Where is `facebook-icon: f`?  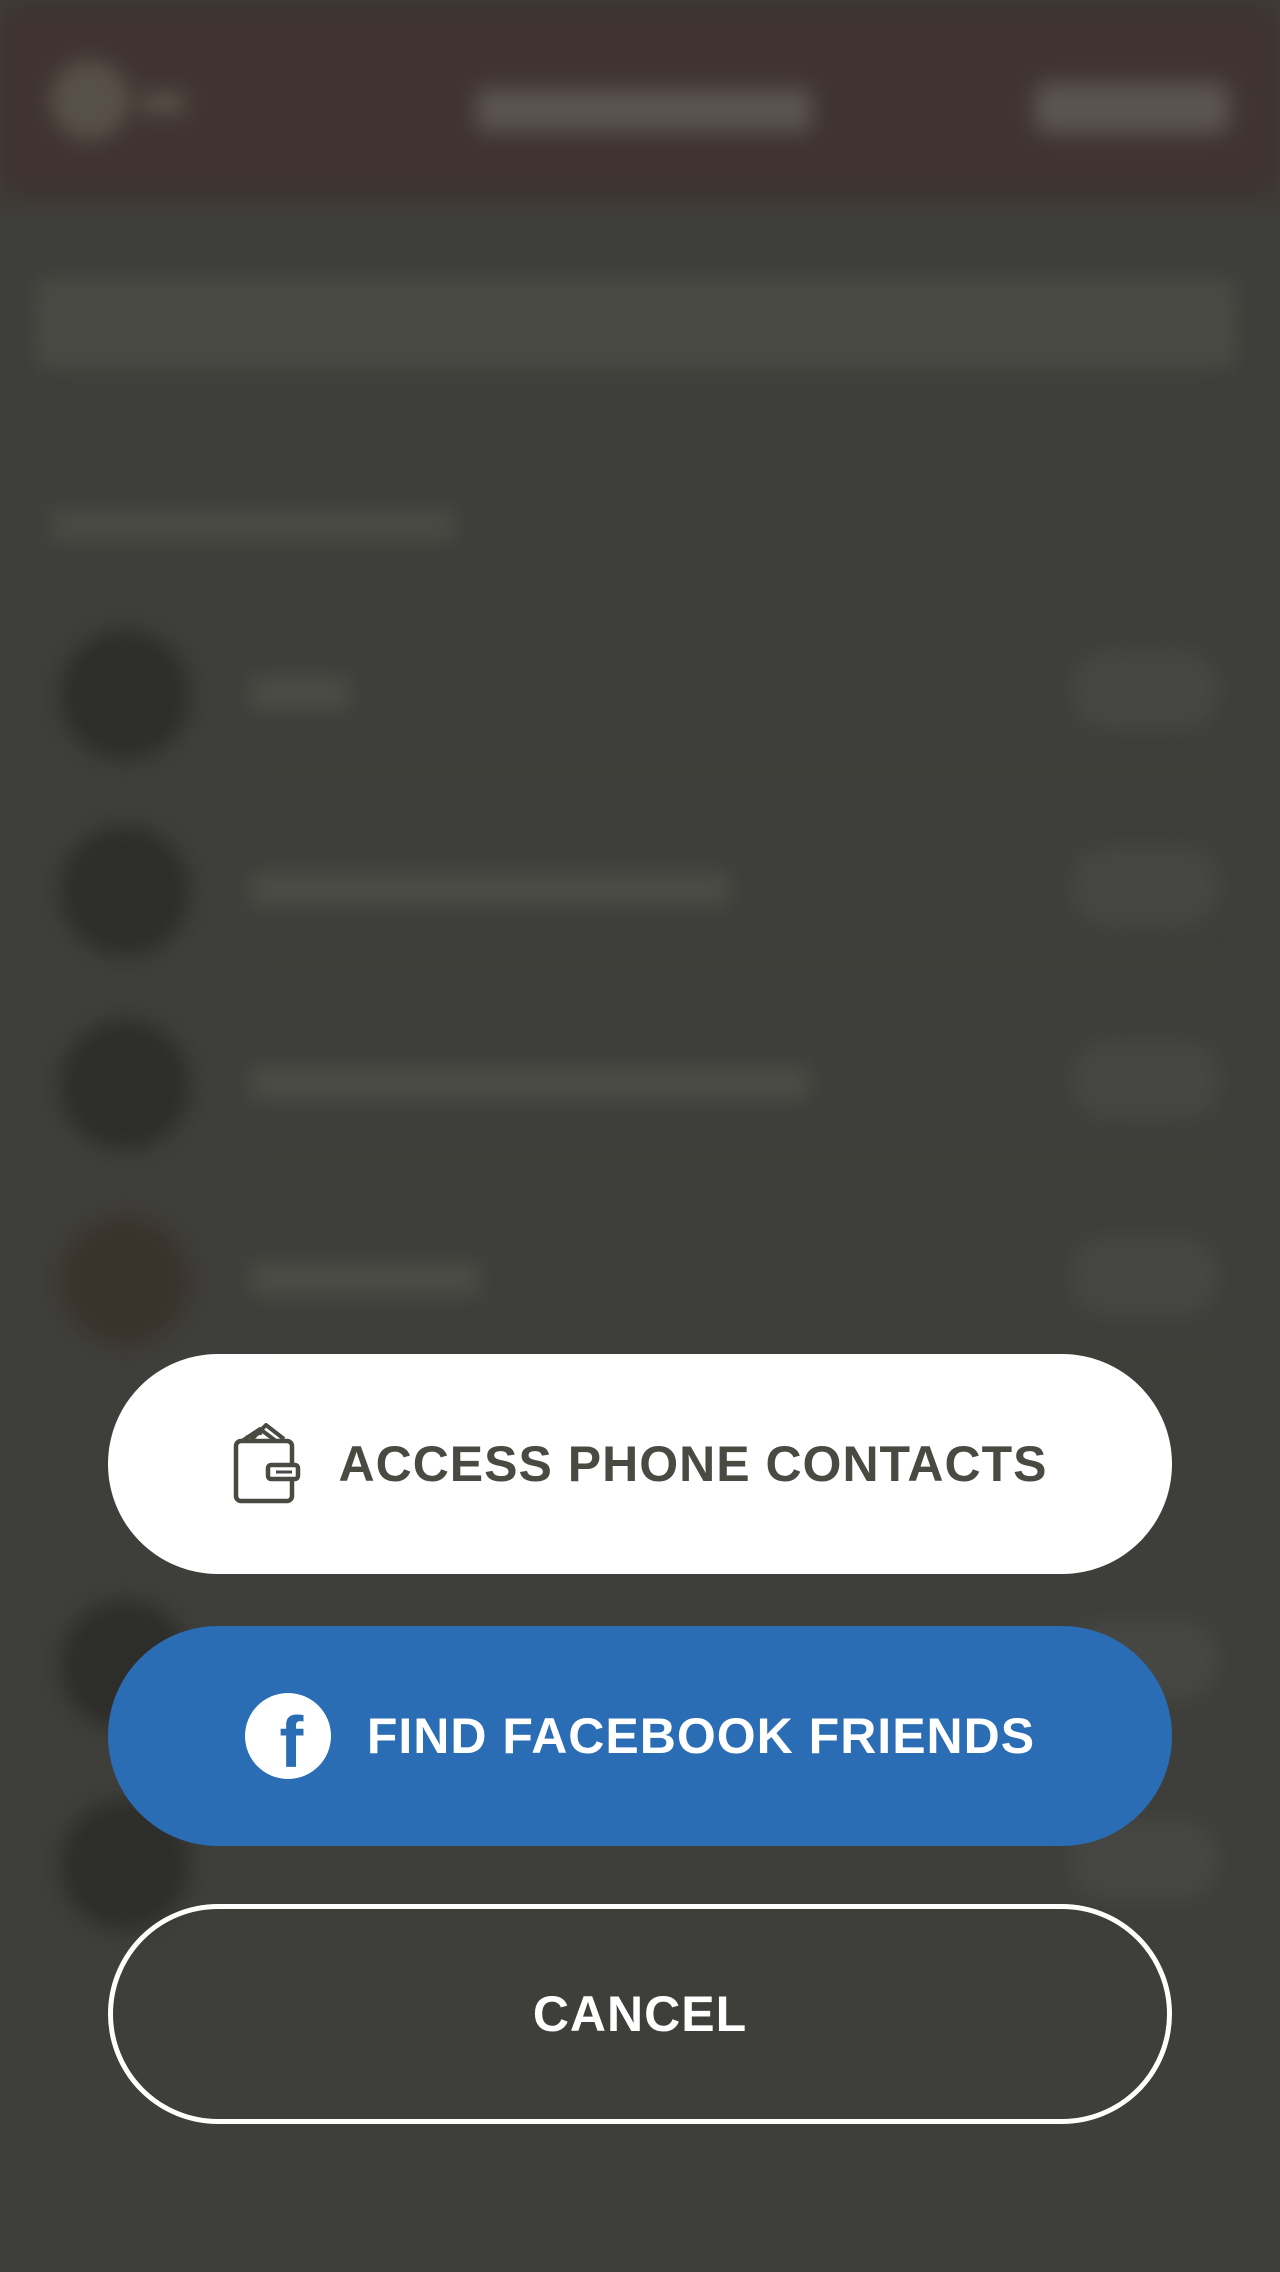
facebook-icon: f is located at coordinates (287, 1736).